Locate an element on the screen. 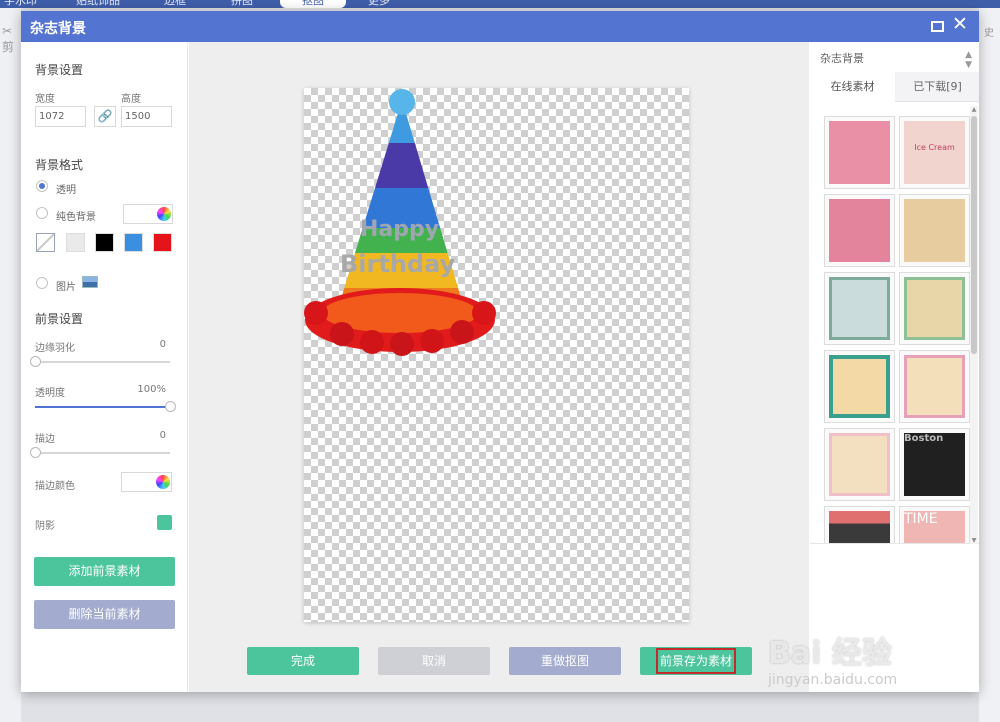 The image size is (1000, 722). tab-downloaded: 已下载[9] is located at coordinates (937, 87).